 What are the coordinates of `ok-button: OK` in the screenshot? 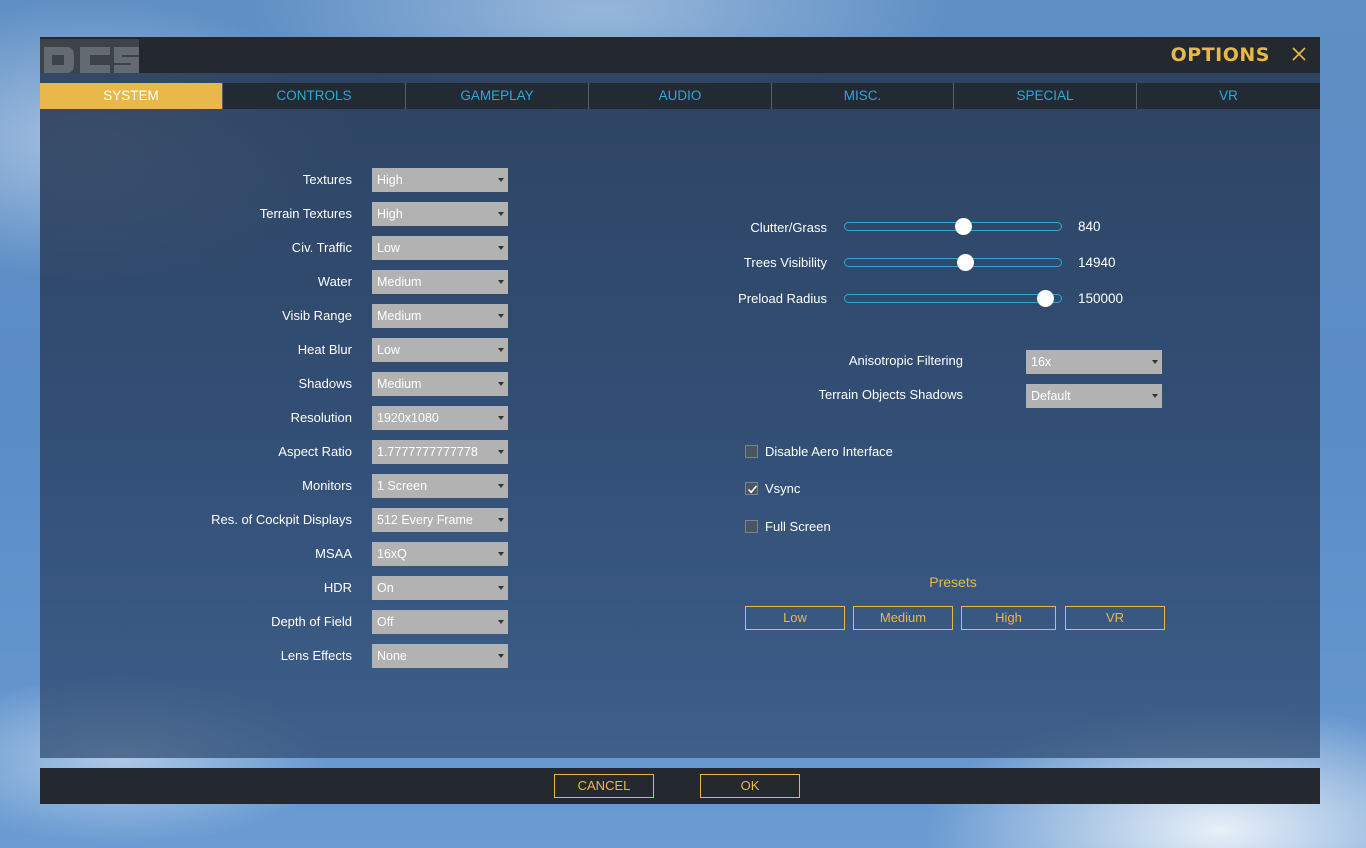 It's located at (750, 786).